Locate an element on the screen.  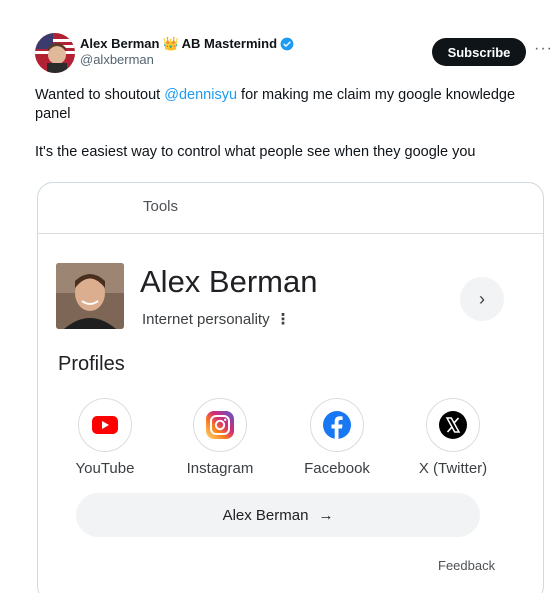
author-name-block: Alex Berman 👑 AB Mastermind @alxberman is located at coordinates (187, 51).